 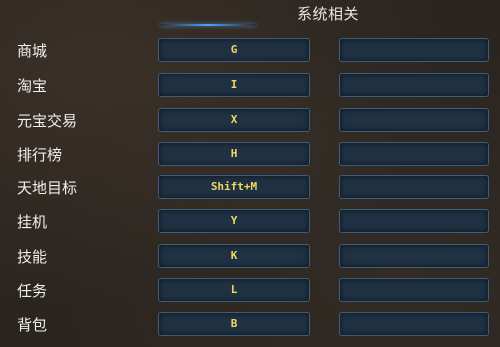 What do you see at coordinates (32, 291) in the screenshot?
I see `row-label: 任务` at bounding box center [32, 291].